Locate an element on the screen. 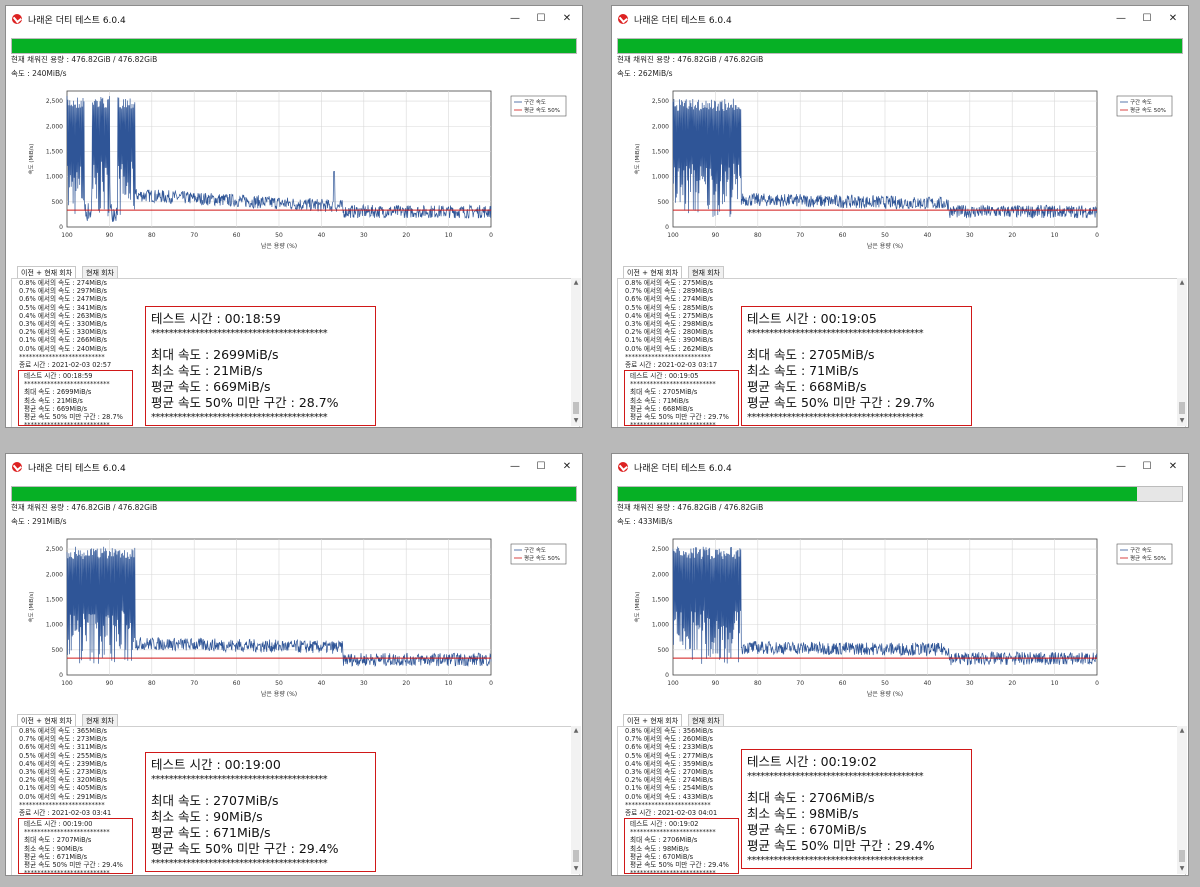 This screenshot has width=1200, height=887. log-line: 0.6% 에서의 속도 : 233MiB/s is located at coordinates (669, 747).